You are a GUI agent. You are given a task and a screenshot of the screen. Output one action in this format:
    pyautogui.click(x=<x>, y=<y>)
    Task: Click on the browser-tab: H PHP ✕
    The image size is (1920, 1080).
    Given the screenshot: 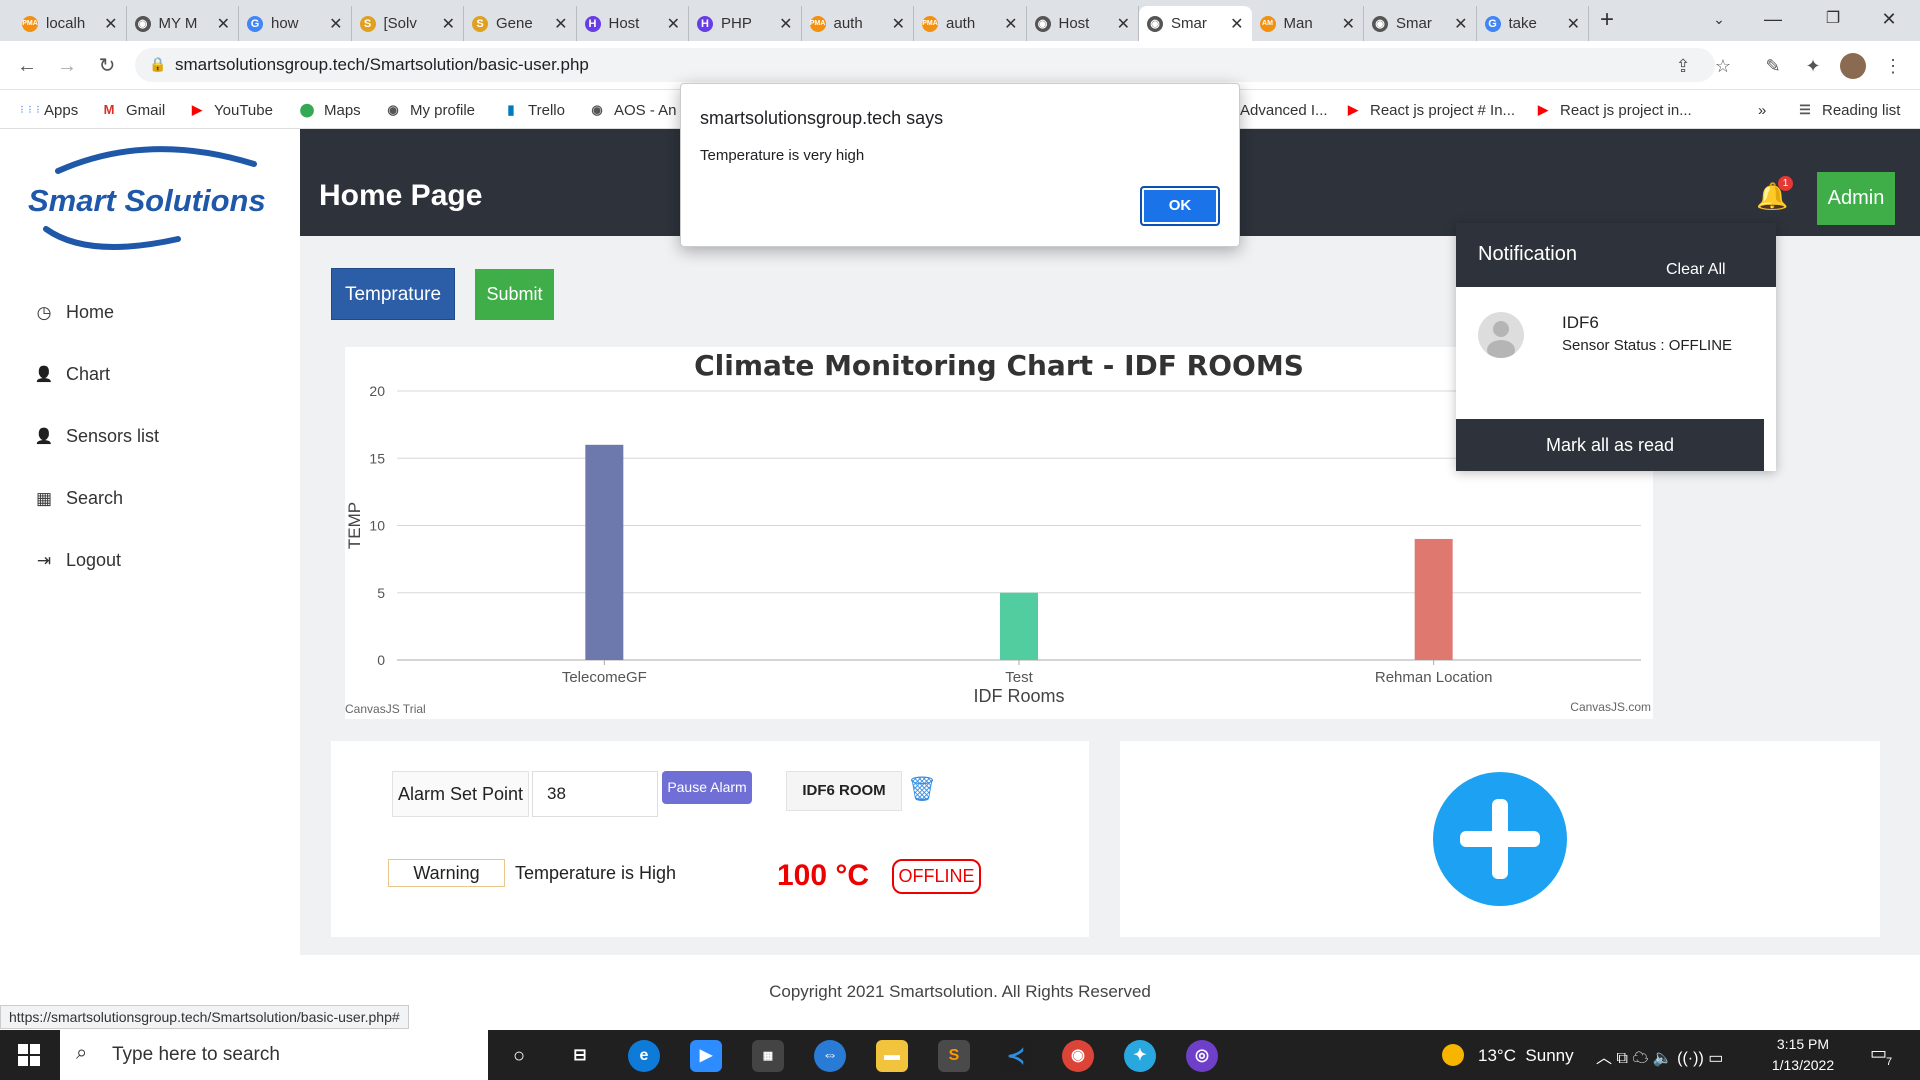 What is the action you would take?
    pyautogui.click(x=745, y=23)
    